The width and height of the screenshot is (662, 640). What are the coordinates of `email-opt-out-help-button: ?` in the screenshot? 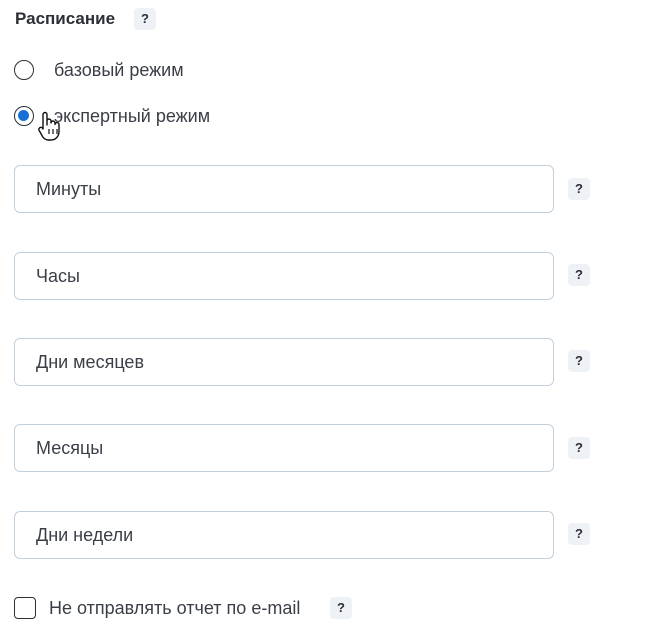 It's located at (341, 608).